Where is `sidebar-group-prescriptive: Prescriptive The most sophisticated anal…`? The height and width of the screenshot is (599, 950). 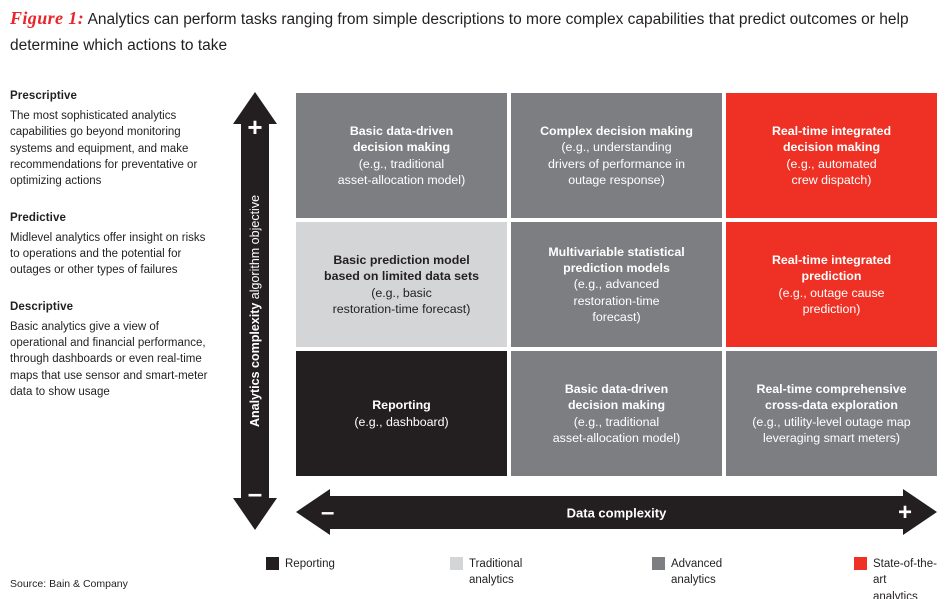
sidebar-group-prescriptive: Prescriptive The most sophisticated anal… is located at coordinates (110, 140).